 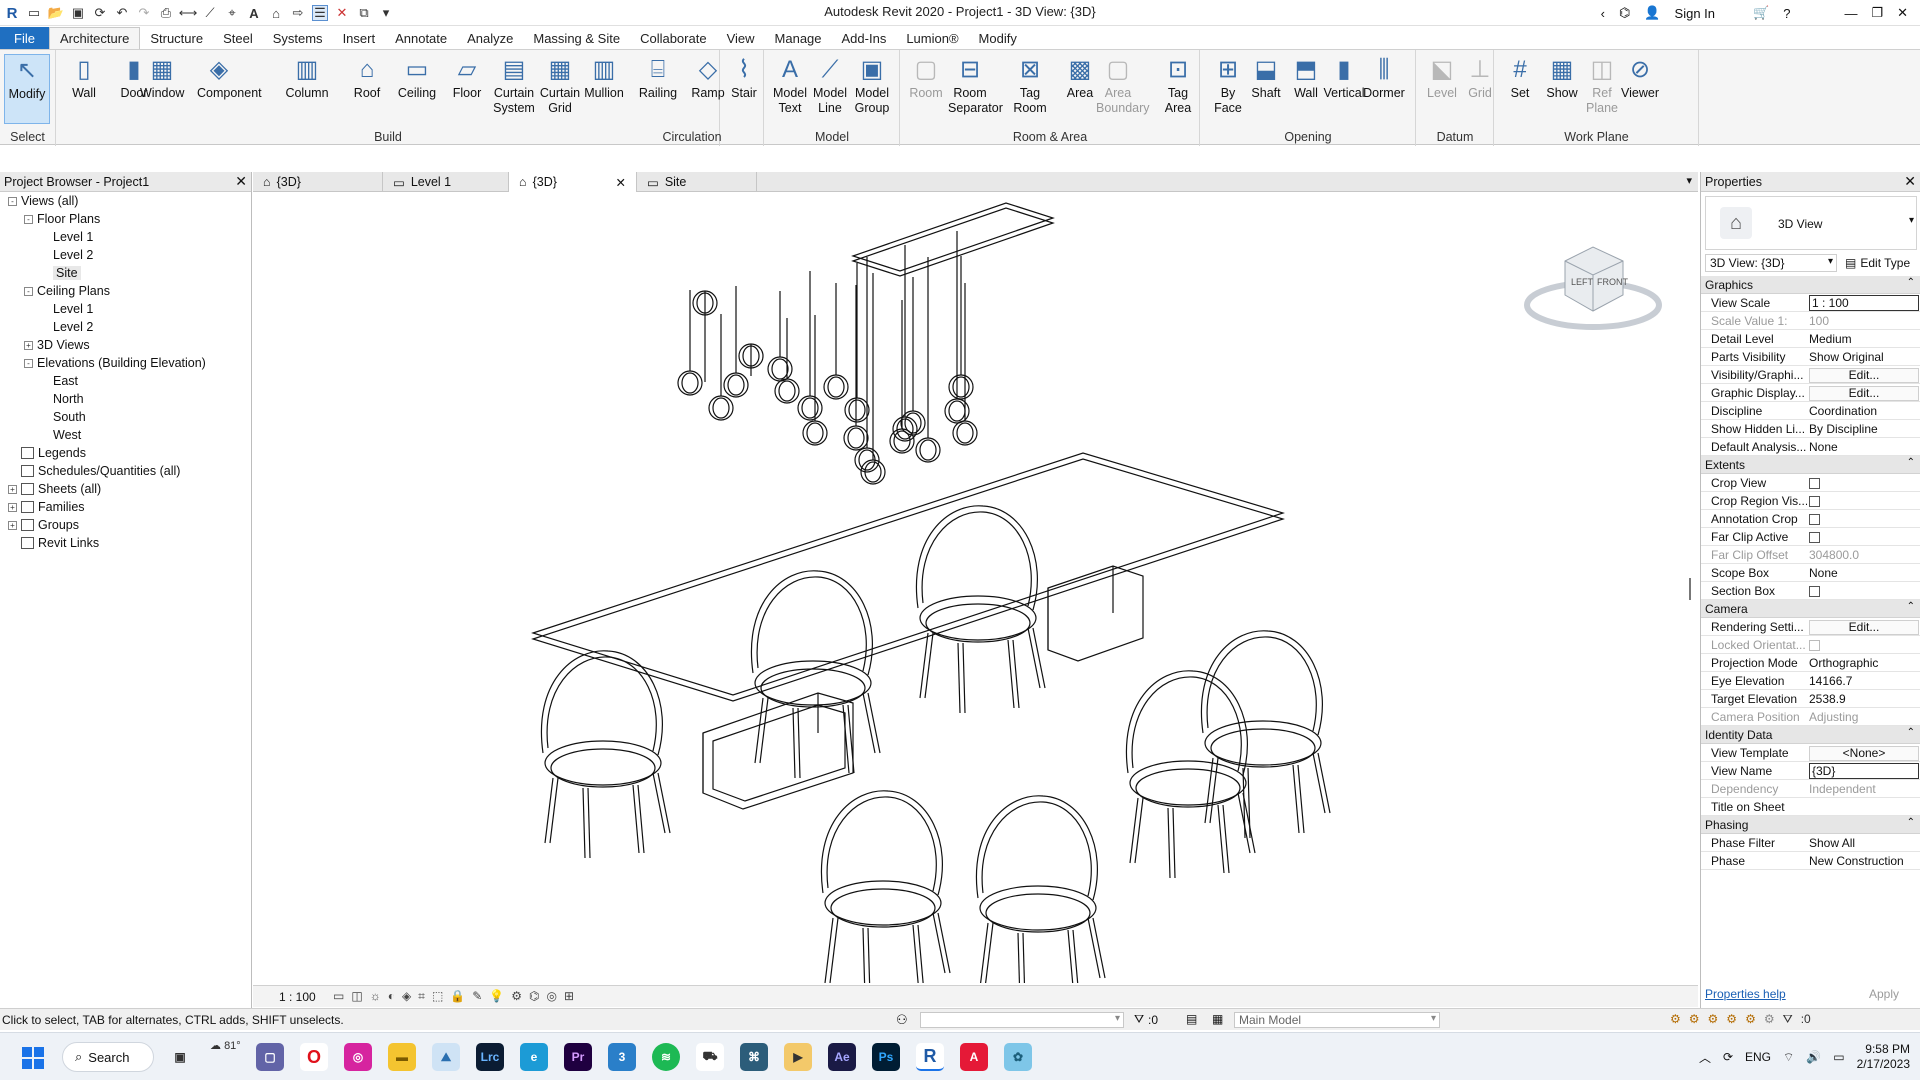 I want to click on properties-section-graphics: Graphics ⌃, so click(x=1810, y=285).